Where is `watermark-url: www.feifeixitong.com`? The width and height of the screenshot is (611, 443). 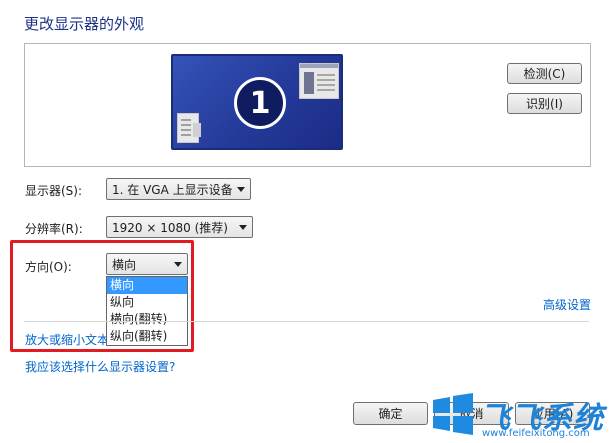
watermark-url: www.feifeixitong.com is located at coordinates (536, 433).